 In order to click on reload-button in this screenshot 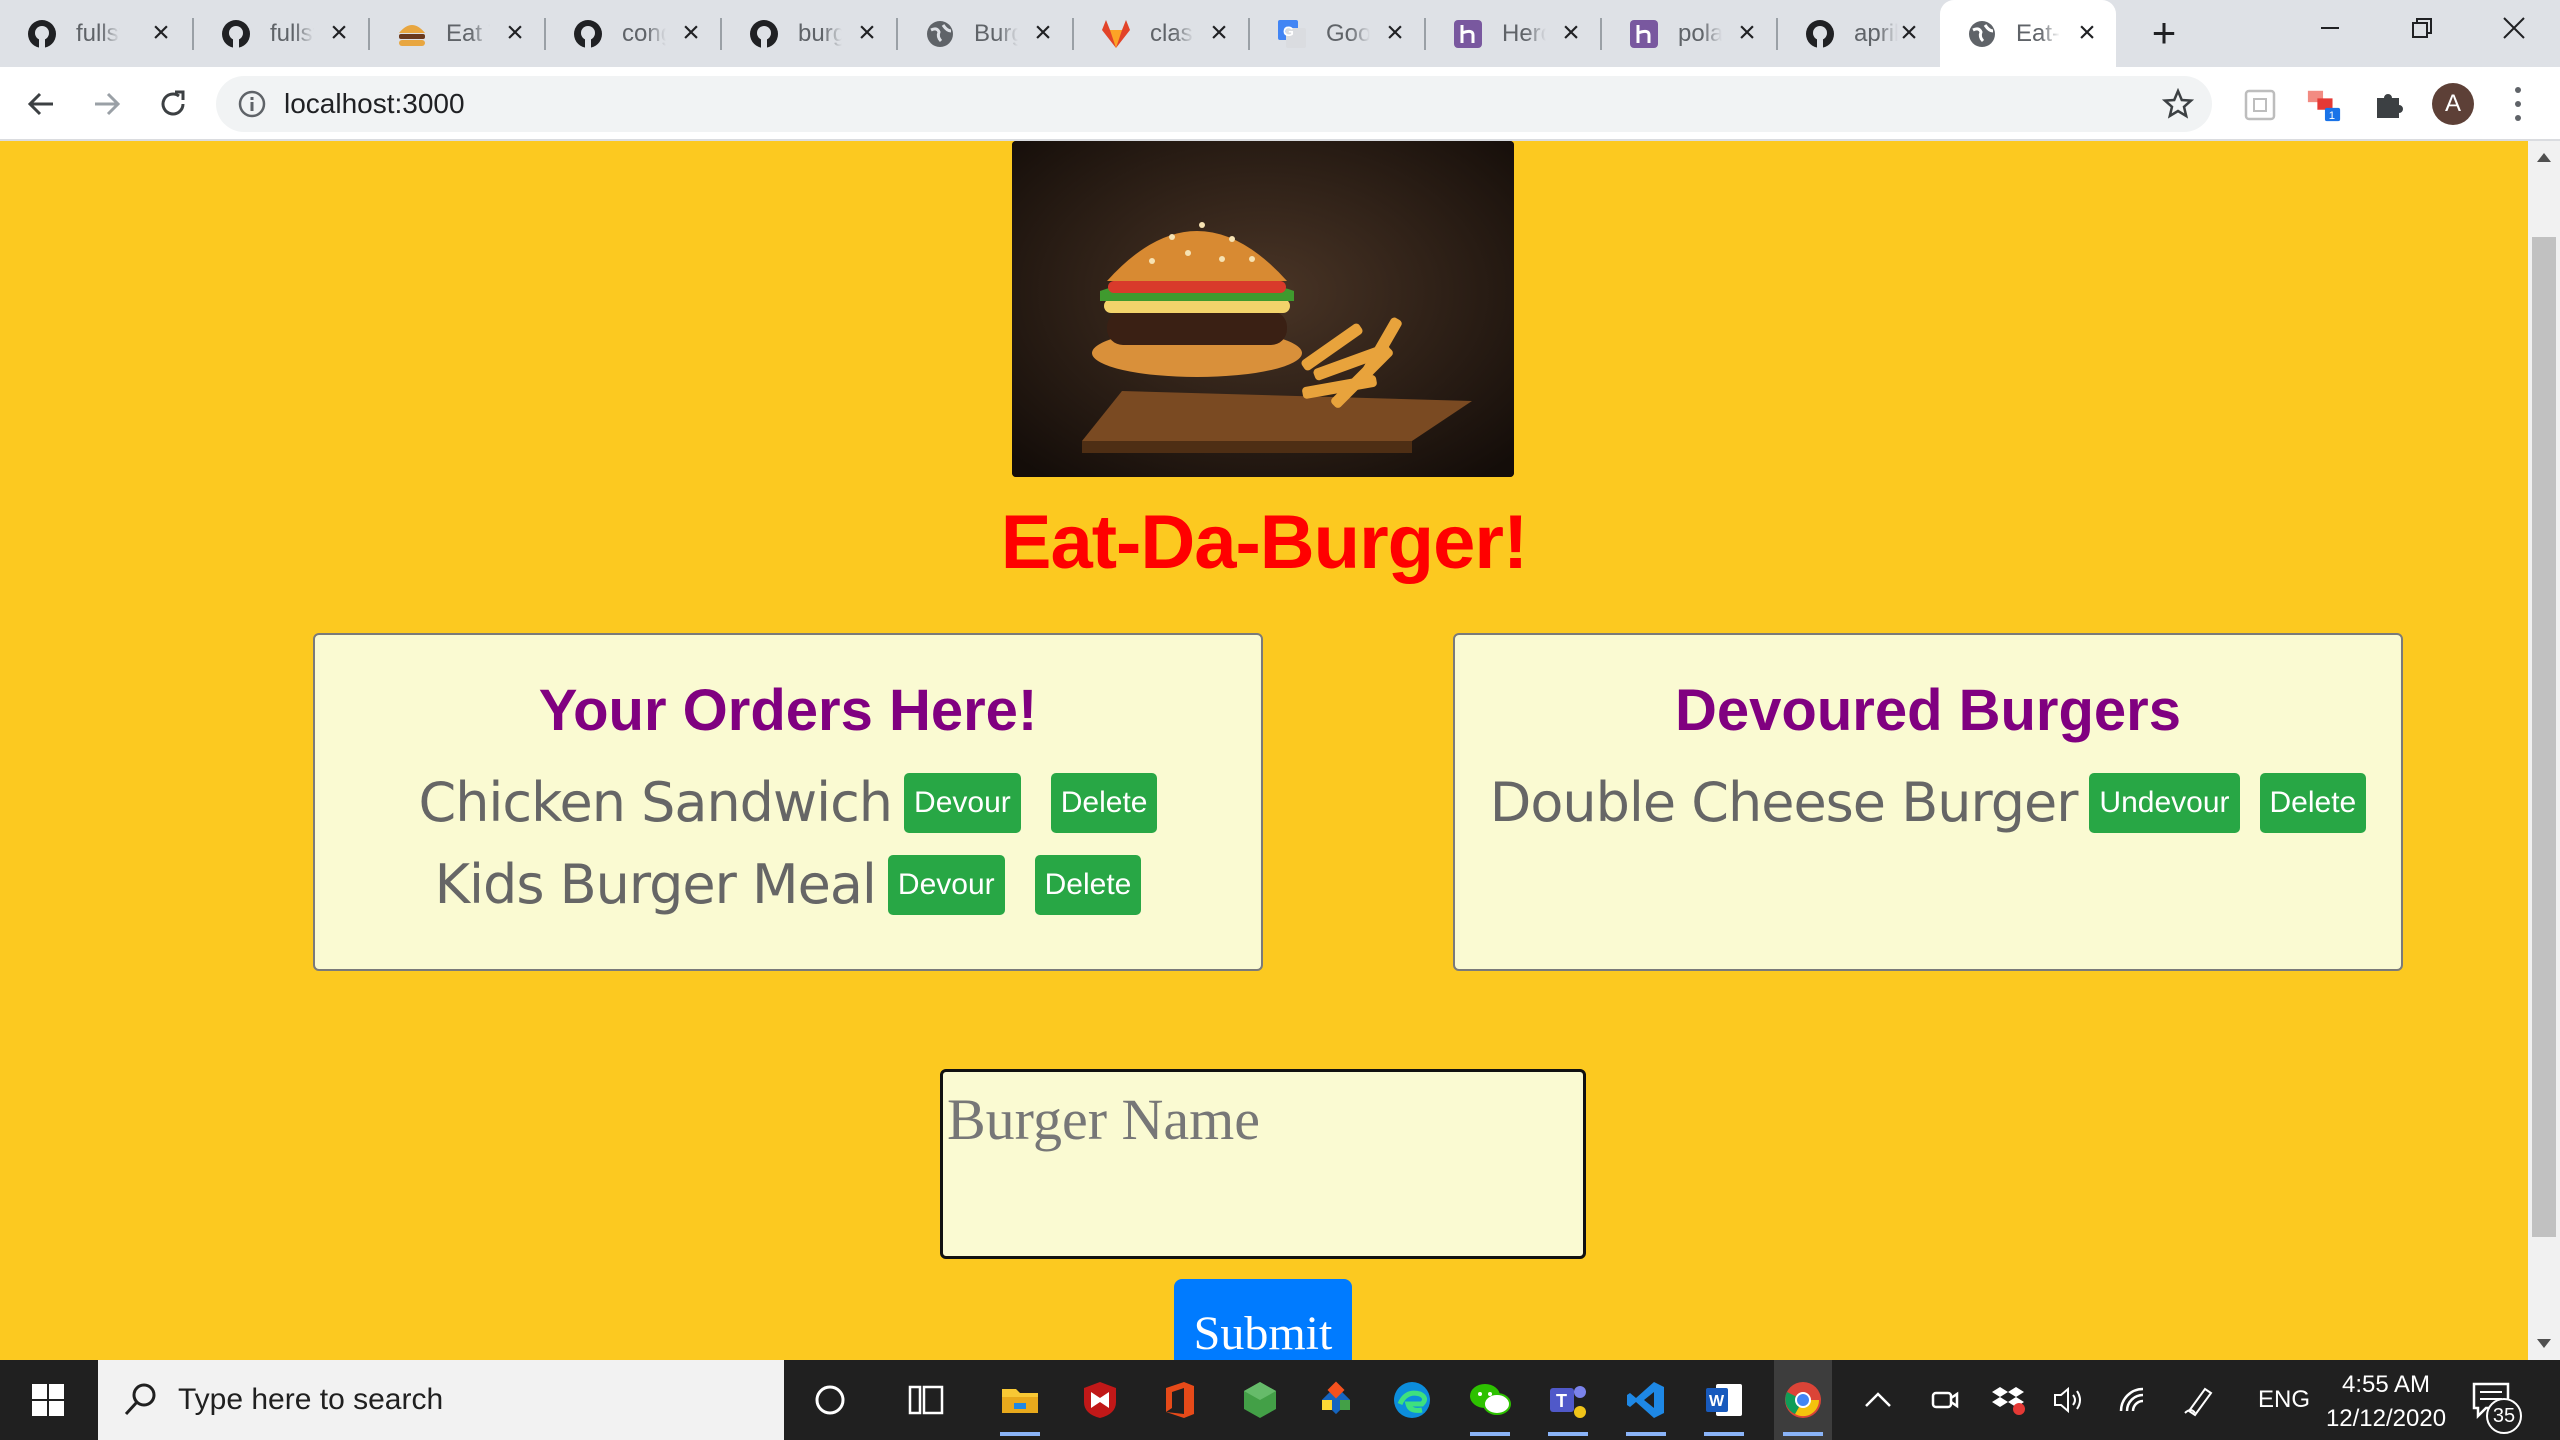, I will do `click(173, 104)`.